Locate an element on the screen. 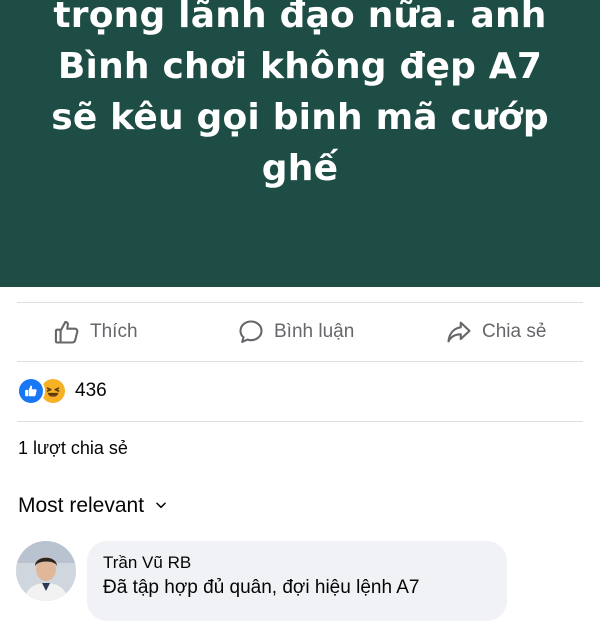 The width and height of the screenshot is (600, 621). banner-line: sẽ kêu gọi binh mã cướp is located at coordinates (300, 117).